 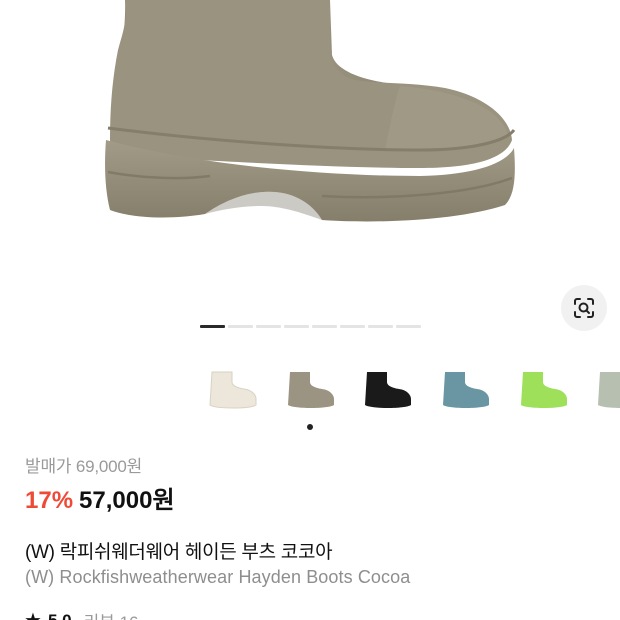 What do you see at coordinates (179, 552) in the screenshot?
I see `product-name-korean: (W) 락피쉬웨더웨어 헤이든 부츠 코코아` at bounding box center [179, 552].